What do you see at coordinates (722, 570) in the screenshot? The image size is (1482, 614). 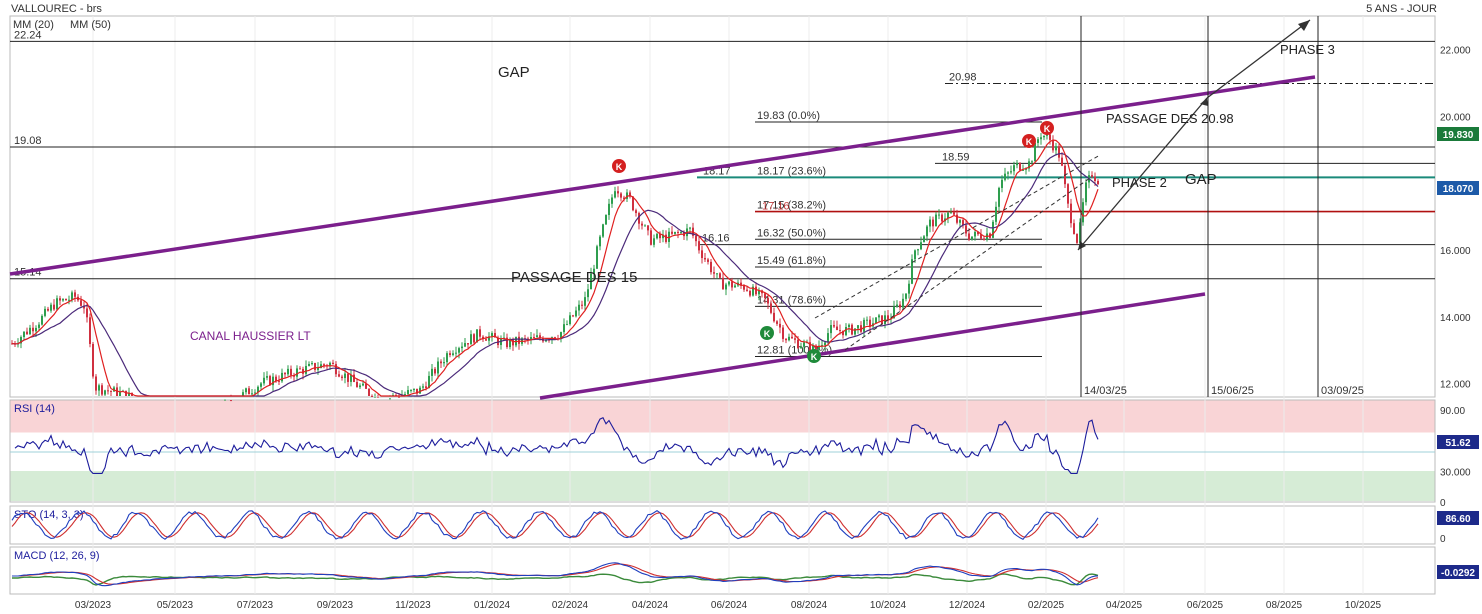 I see `macd-panel` at bounding box center [722, 570].